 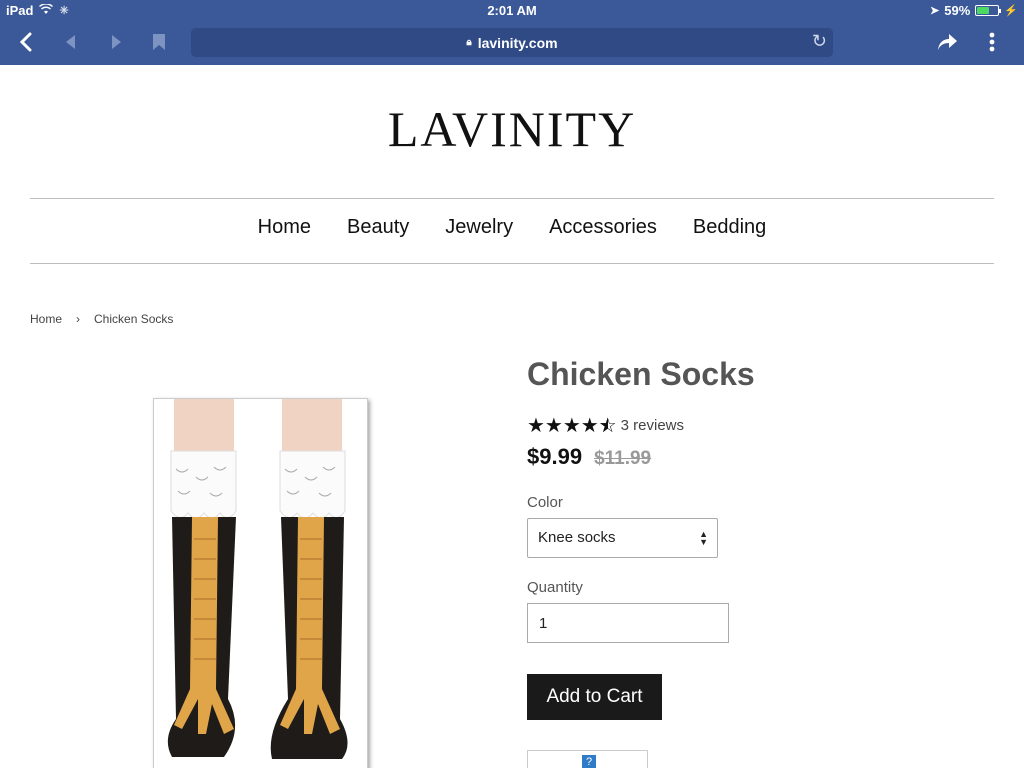 I want to click on reload-icon: ↻, so click(x=819, y=41).